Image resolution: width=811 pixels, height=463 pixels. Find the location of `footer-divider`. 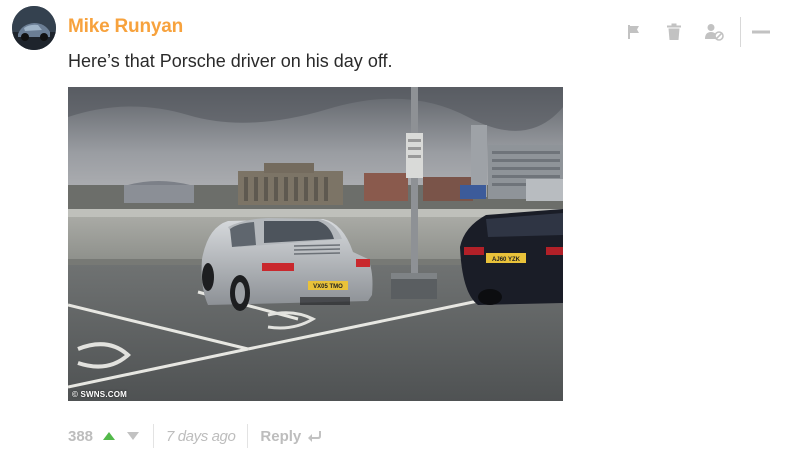

footer-divider is located at coordinates (154, 436).